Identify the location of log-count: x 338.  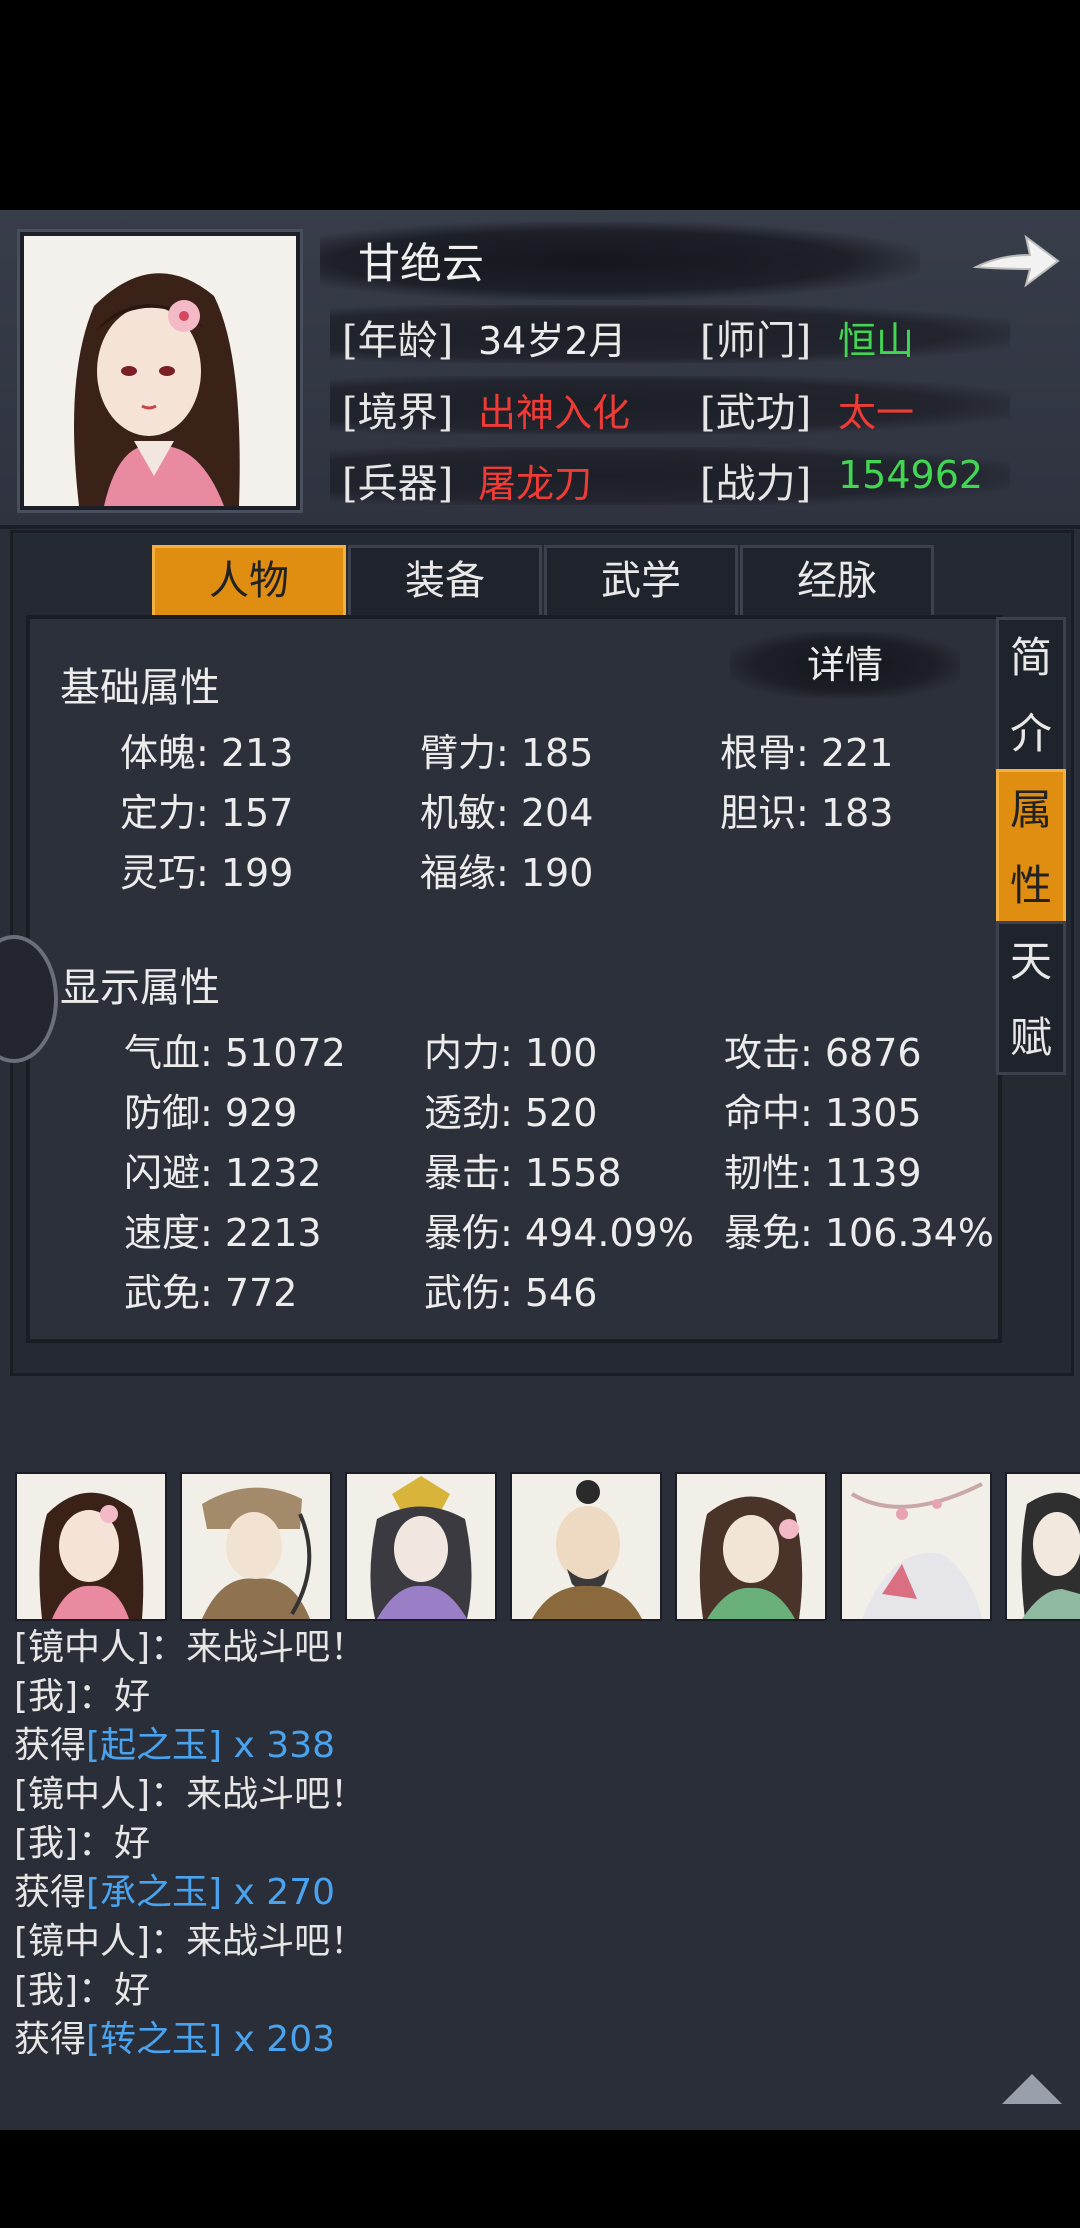
(279, 1745).